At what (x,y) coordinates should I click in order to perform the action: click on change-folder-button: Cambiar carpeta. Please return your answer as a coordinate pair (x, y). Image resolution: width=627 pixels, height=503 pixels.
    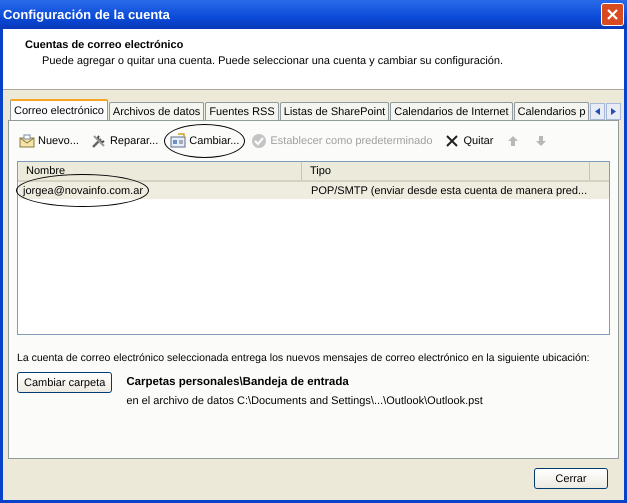
    Looking at the image, I should click on (64, 382).